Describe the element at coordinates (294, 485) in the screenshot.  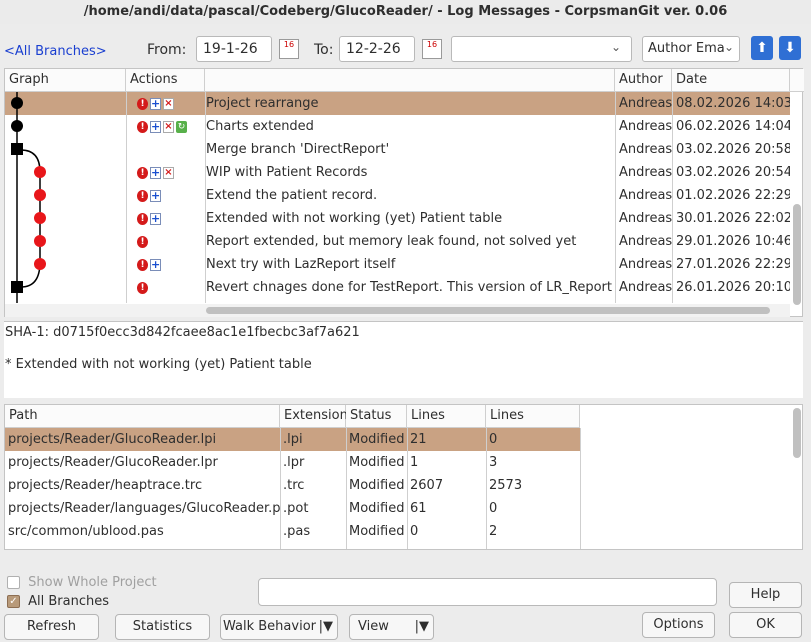
I see `extension-cell: .trc` at that location.